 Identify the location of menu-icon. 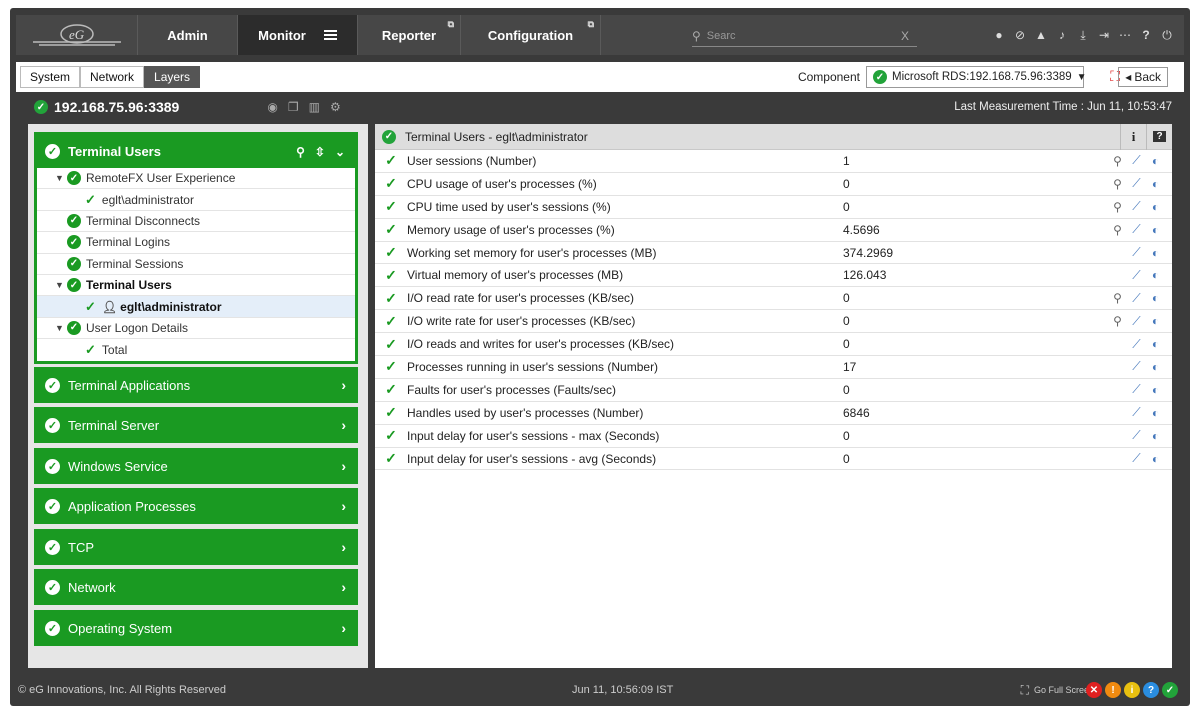
(330, 35).